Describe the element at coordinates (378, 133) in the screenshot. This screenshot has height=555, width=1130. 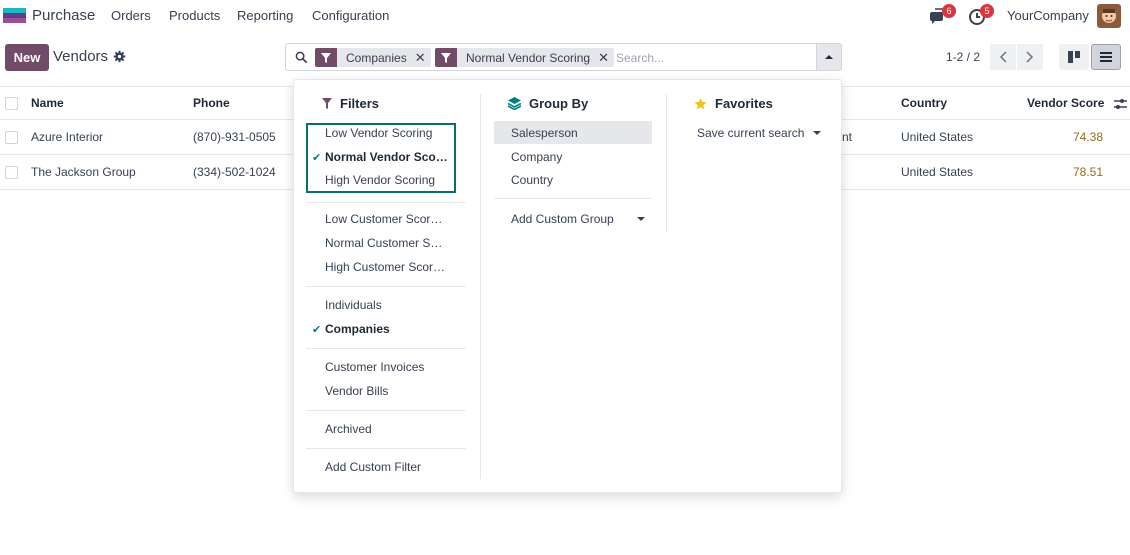
I see `filter-low-vendor-scoring: Low Vendor Scoring` at that location.